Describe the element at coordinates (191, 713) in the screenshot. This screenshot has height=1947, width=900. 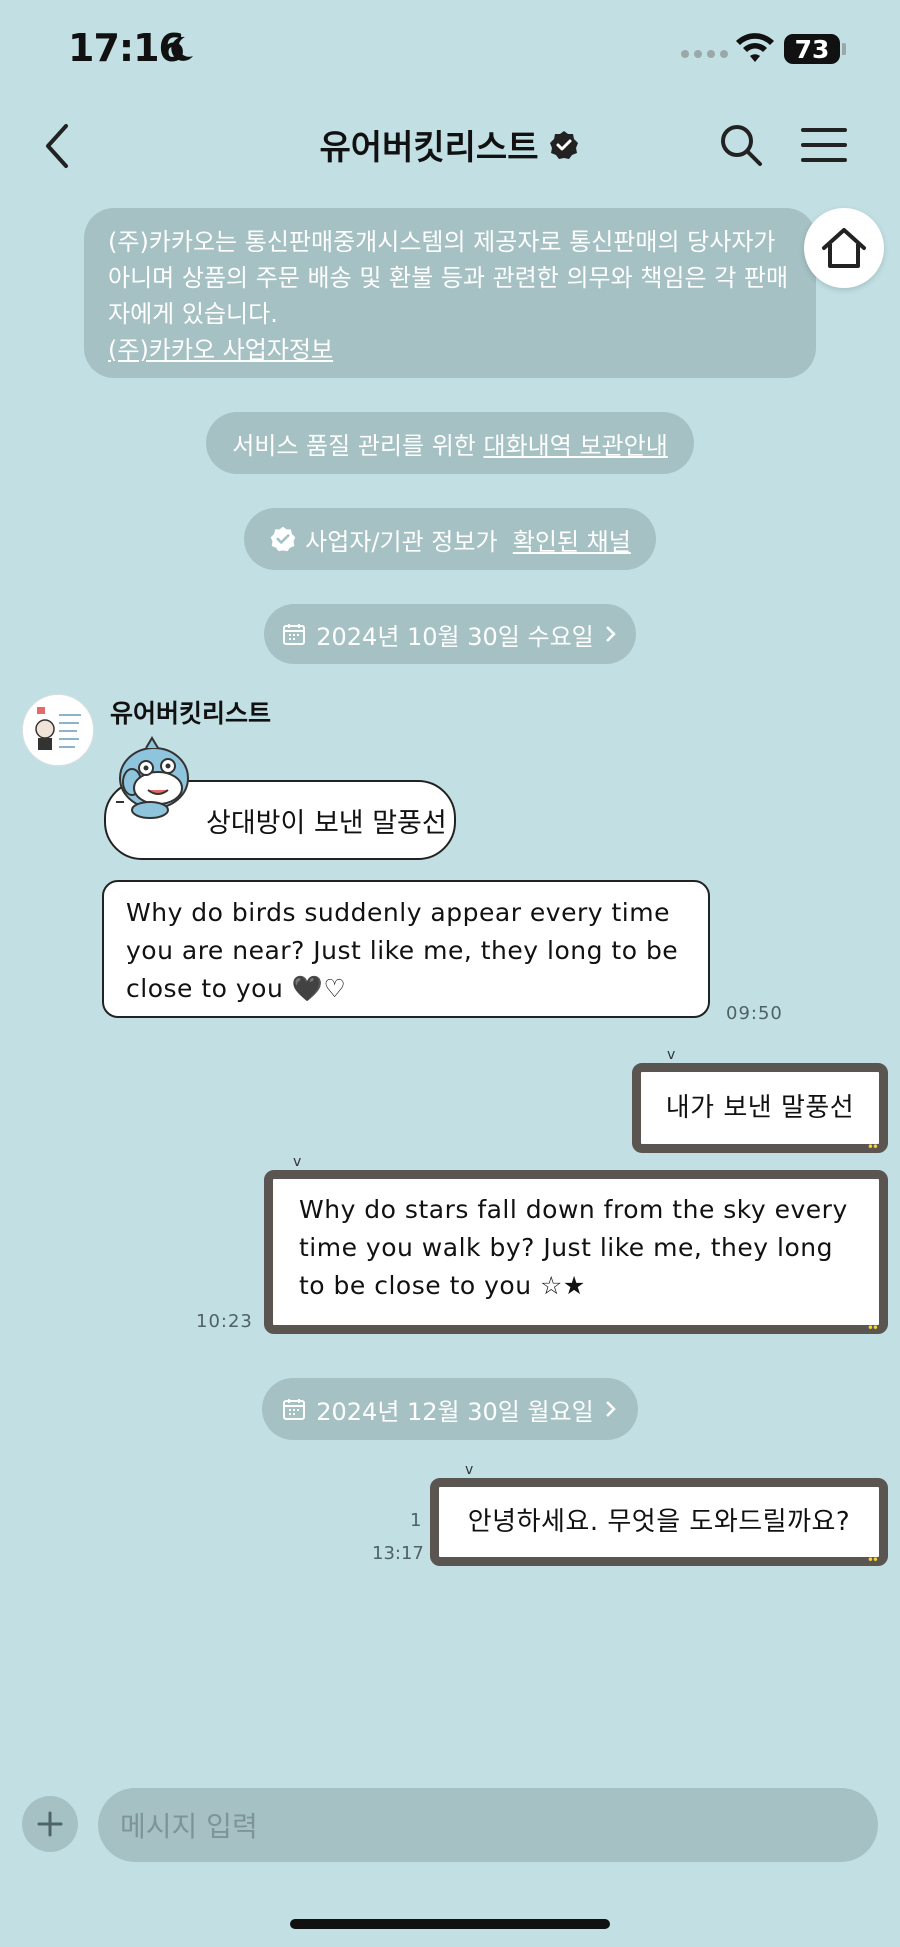
I see `sender-name: 유어버킷리스트` at that location.